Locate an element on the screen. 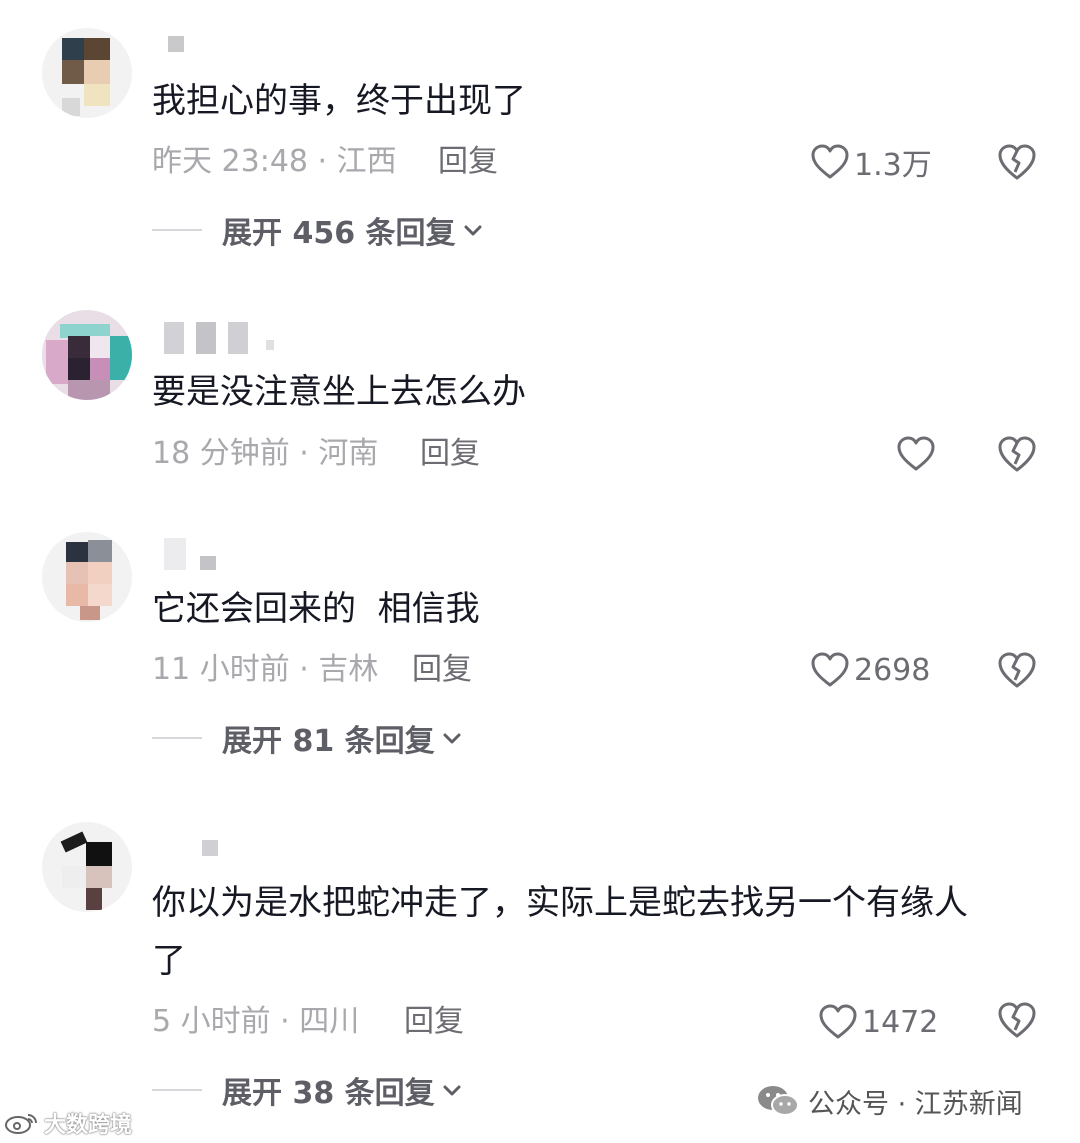 The width and height of the screenshot is (1080, 1143). weibo-logo-icon is located at coordinates (21, 1124).